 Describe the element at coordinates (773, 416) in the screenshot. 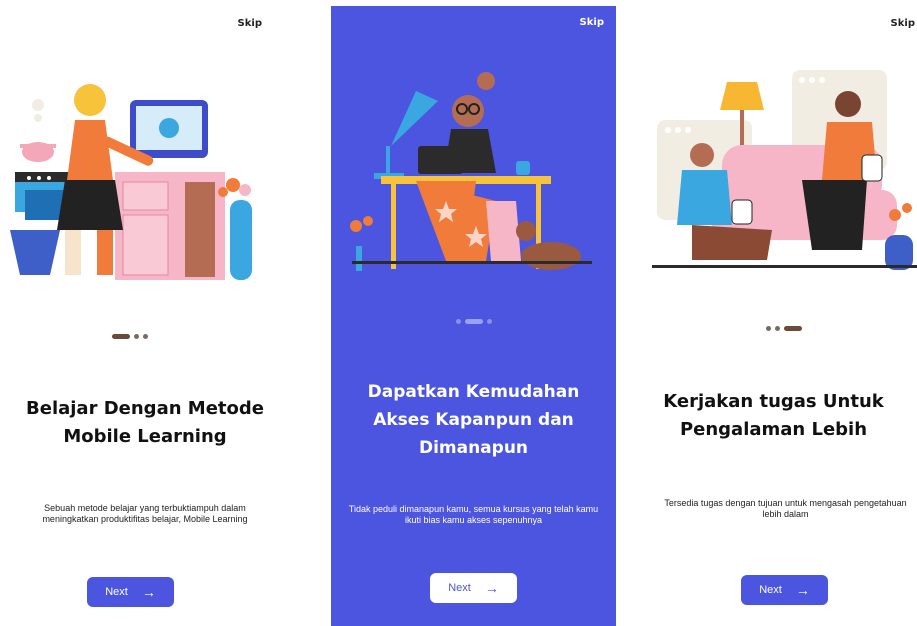

I see `onboarding-title: Kerjakan tugas Untuk Pengalaman Lebih` at that location.